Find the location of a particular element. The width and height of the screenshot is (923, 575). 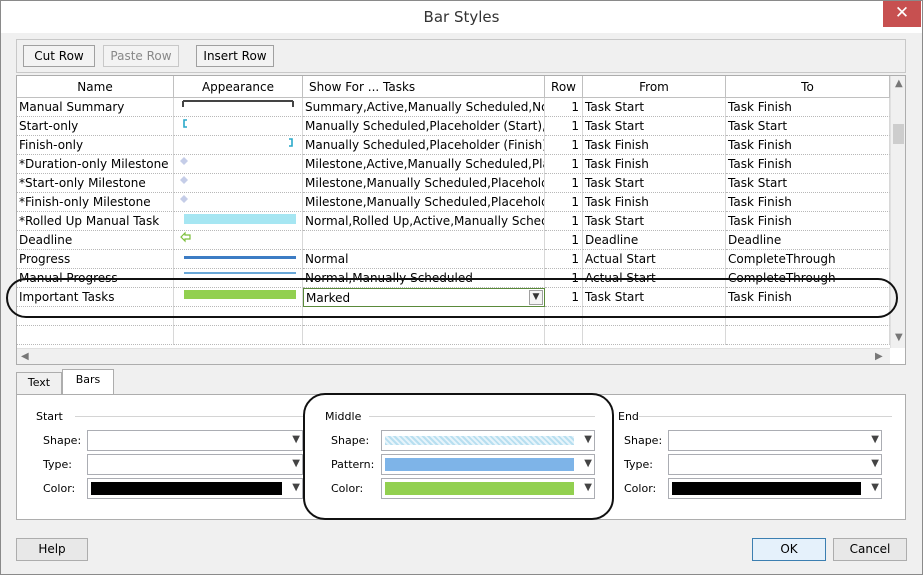

cancel-button: Cancel is located at coordinates (870, 549).